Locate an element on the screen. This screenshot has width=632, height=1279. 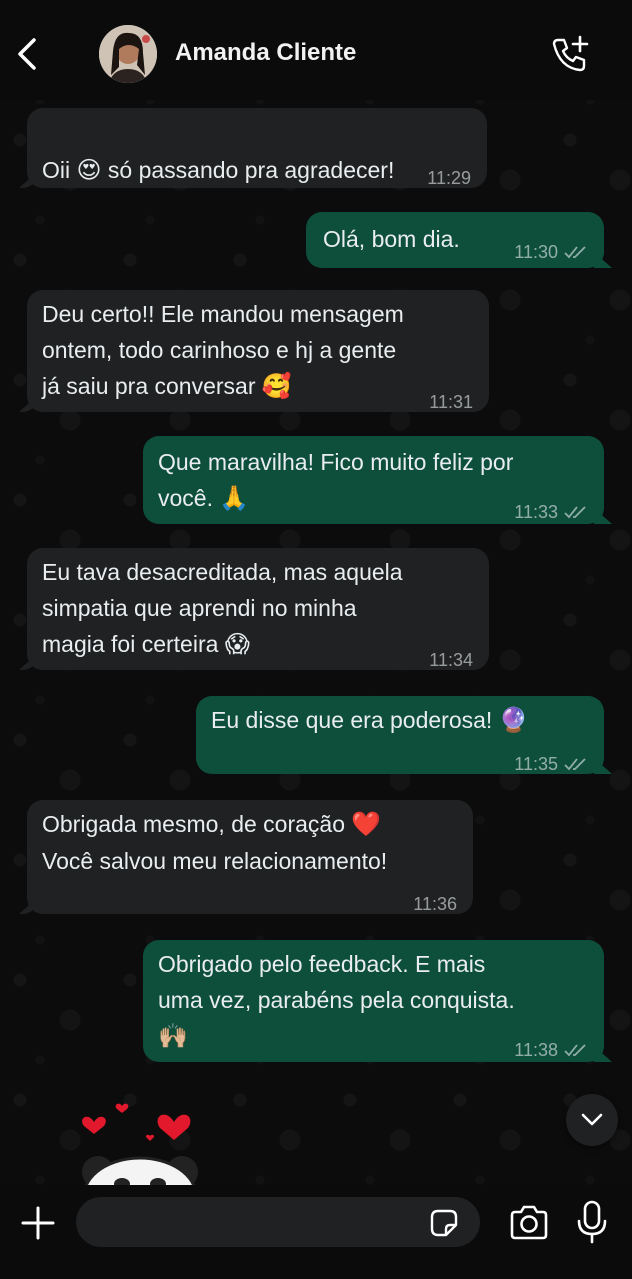
message-bubble-outgoing: Olá, bom dia. 11:30 is located at coordinates (455, 240).